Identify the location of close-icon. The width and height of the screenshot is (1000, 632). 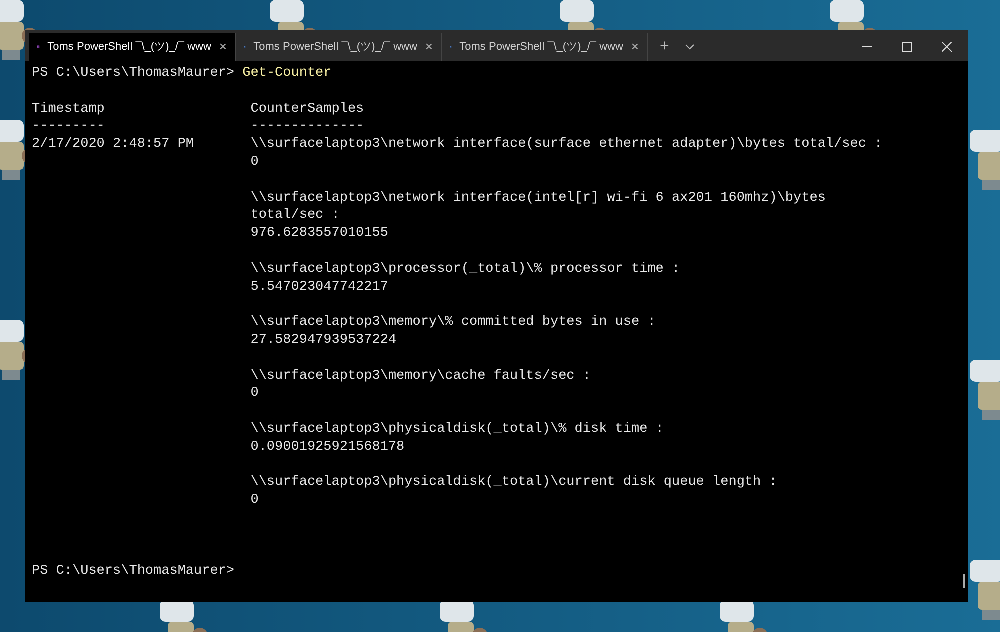
(947, 47).